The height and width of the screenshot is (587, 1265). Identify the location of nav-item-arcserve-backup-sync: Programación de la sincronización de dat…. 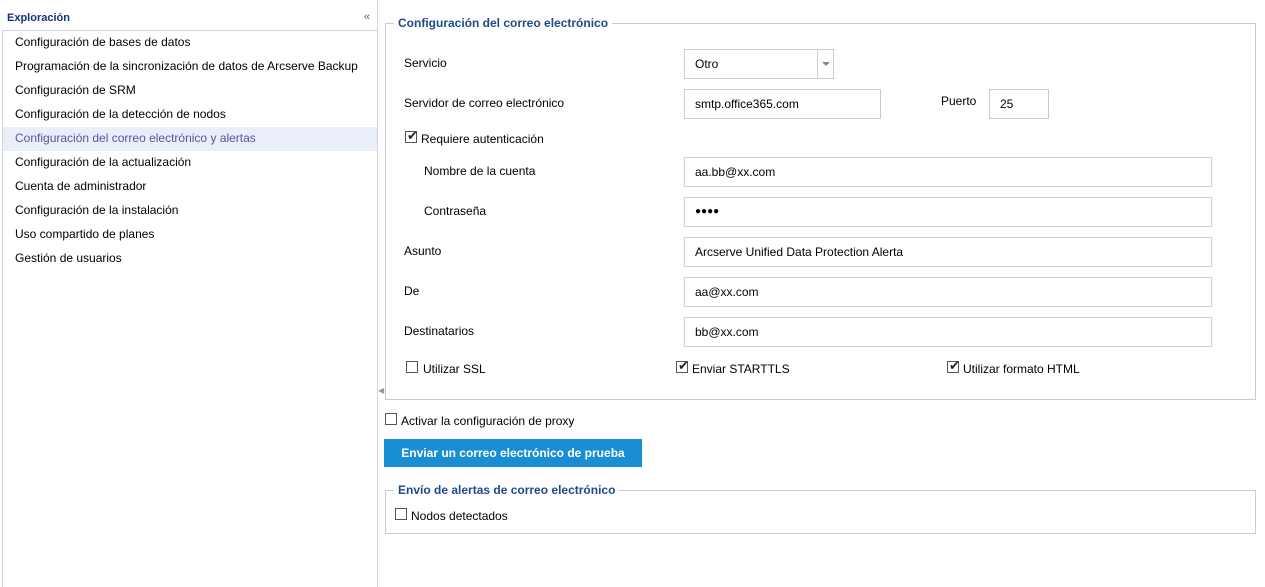
(190, 67).